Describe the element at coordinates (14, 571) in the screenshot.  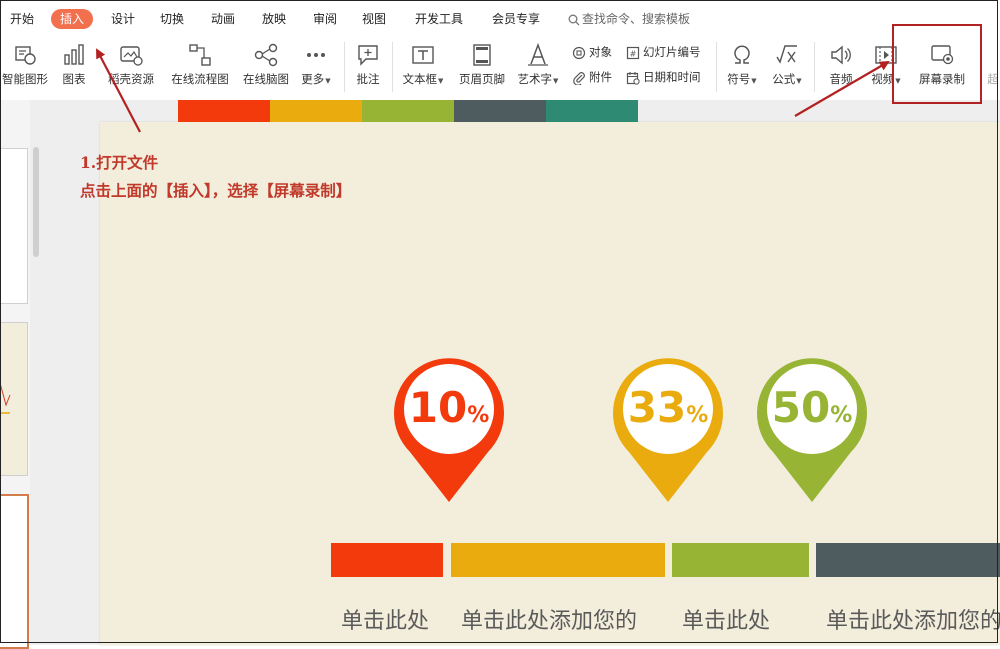
I see `slide-thumbnail-selected` at that location.